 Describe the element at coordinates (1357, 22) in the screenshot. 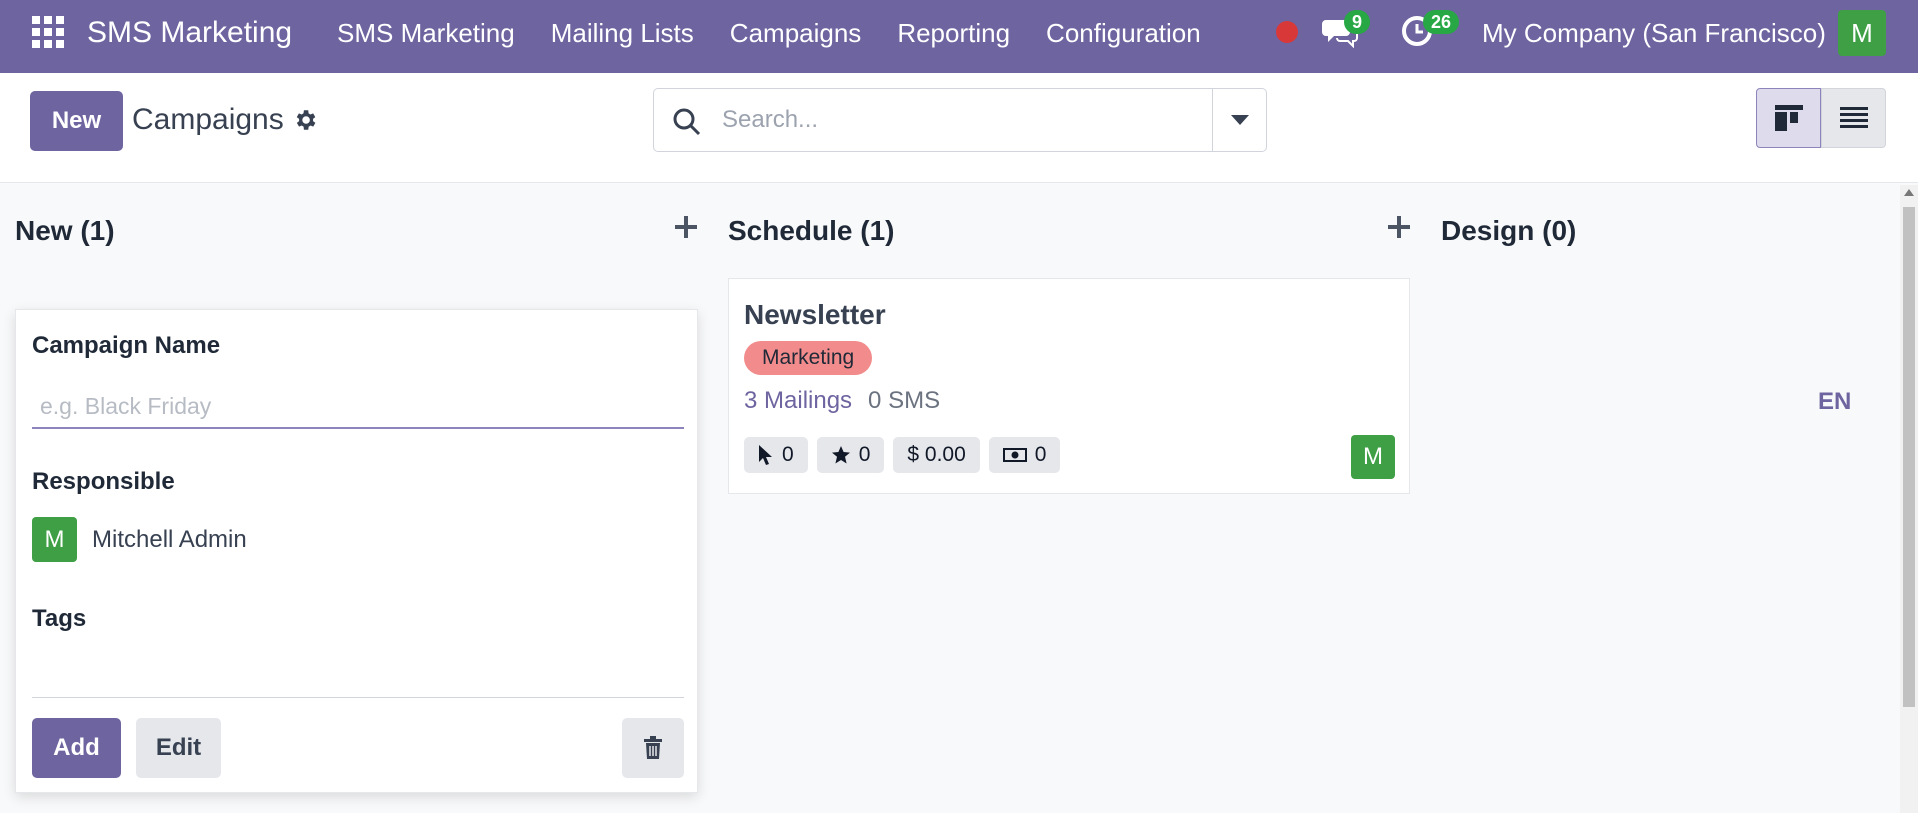

I see `messages-count-badge: 9` at that location.